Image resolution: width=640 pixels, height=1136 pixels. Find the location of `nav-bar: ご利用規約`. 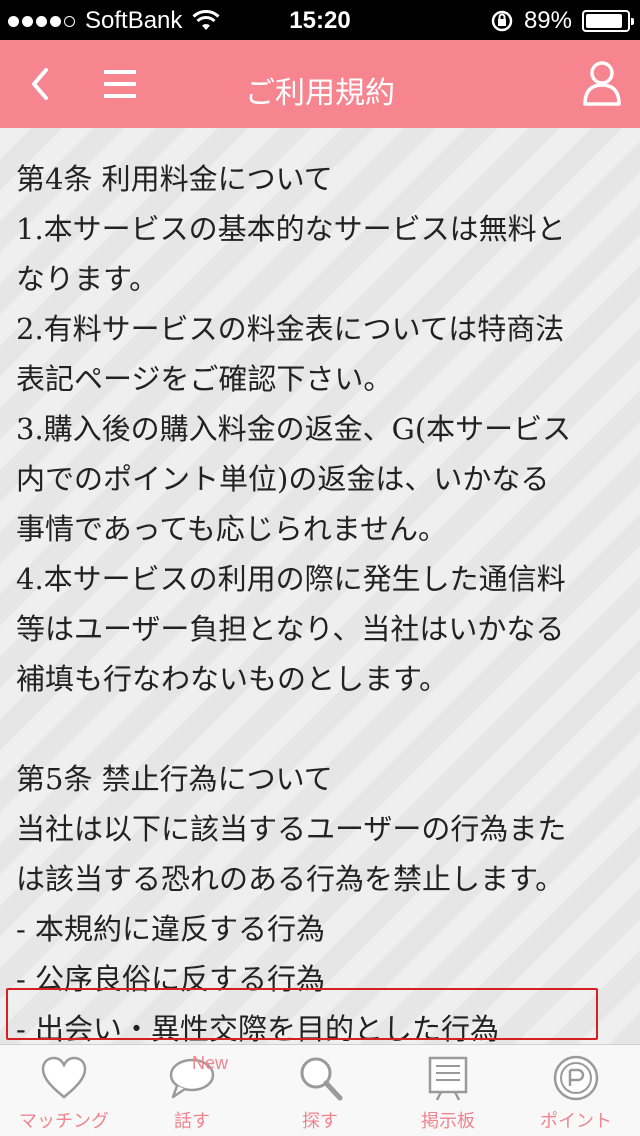

nav-bar: ご利用規約 is located at coordinates (320, 84).